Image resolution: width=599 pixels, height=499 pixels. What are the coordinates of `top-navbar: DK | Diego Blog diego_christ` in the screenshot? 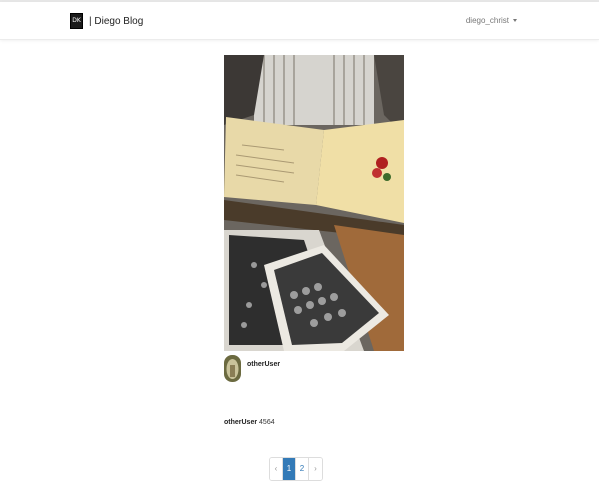 It's located at (299, 21).